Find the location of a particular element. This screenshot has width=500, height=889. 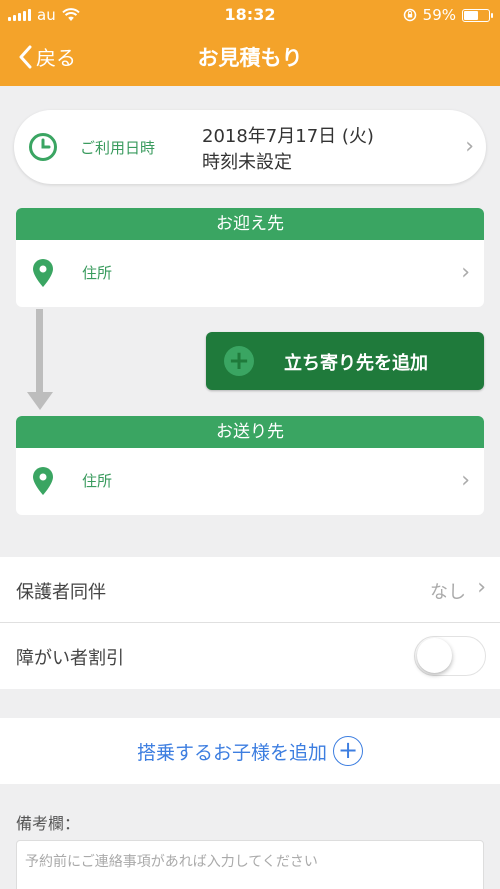

app-header: au 18:32 59% 戻る お見積もり is located at coordinates (250, 43).